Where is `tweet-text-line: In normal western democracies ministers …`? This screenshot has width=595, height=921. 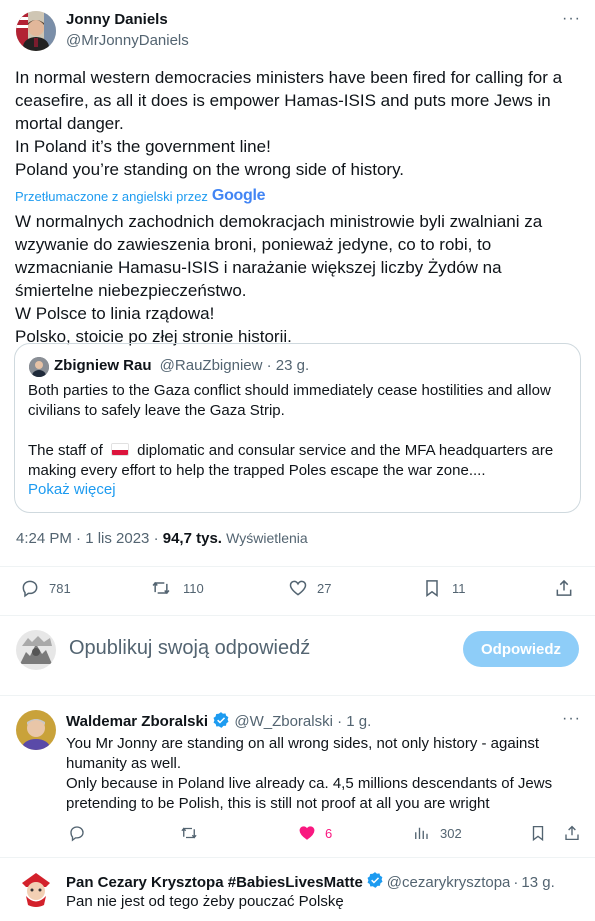
tweet-text-line: In normal western democracies ministers … is located at coordinates (289, 100).